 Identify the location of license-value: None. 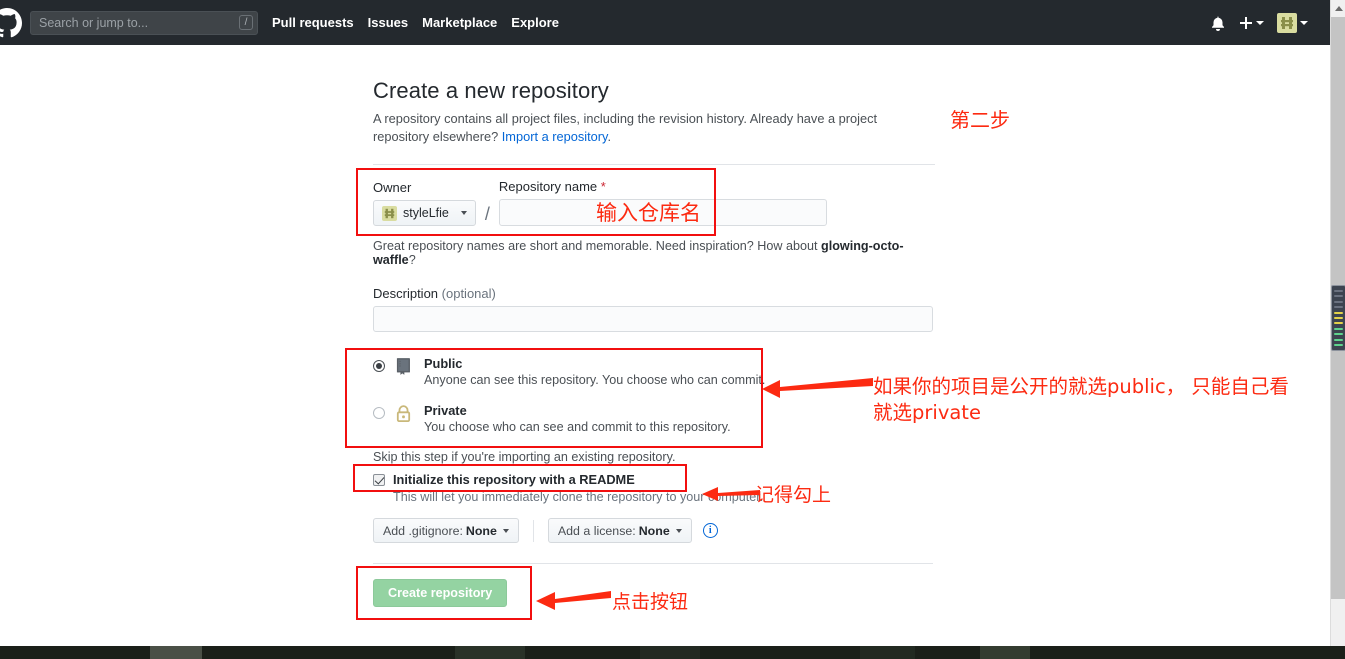
(654, 530).